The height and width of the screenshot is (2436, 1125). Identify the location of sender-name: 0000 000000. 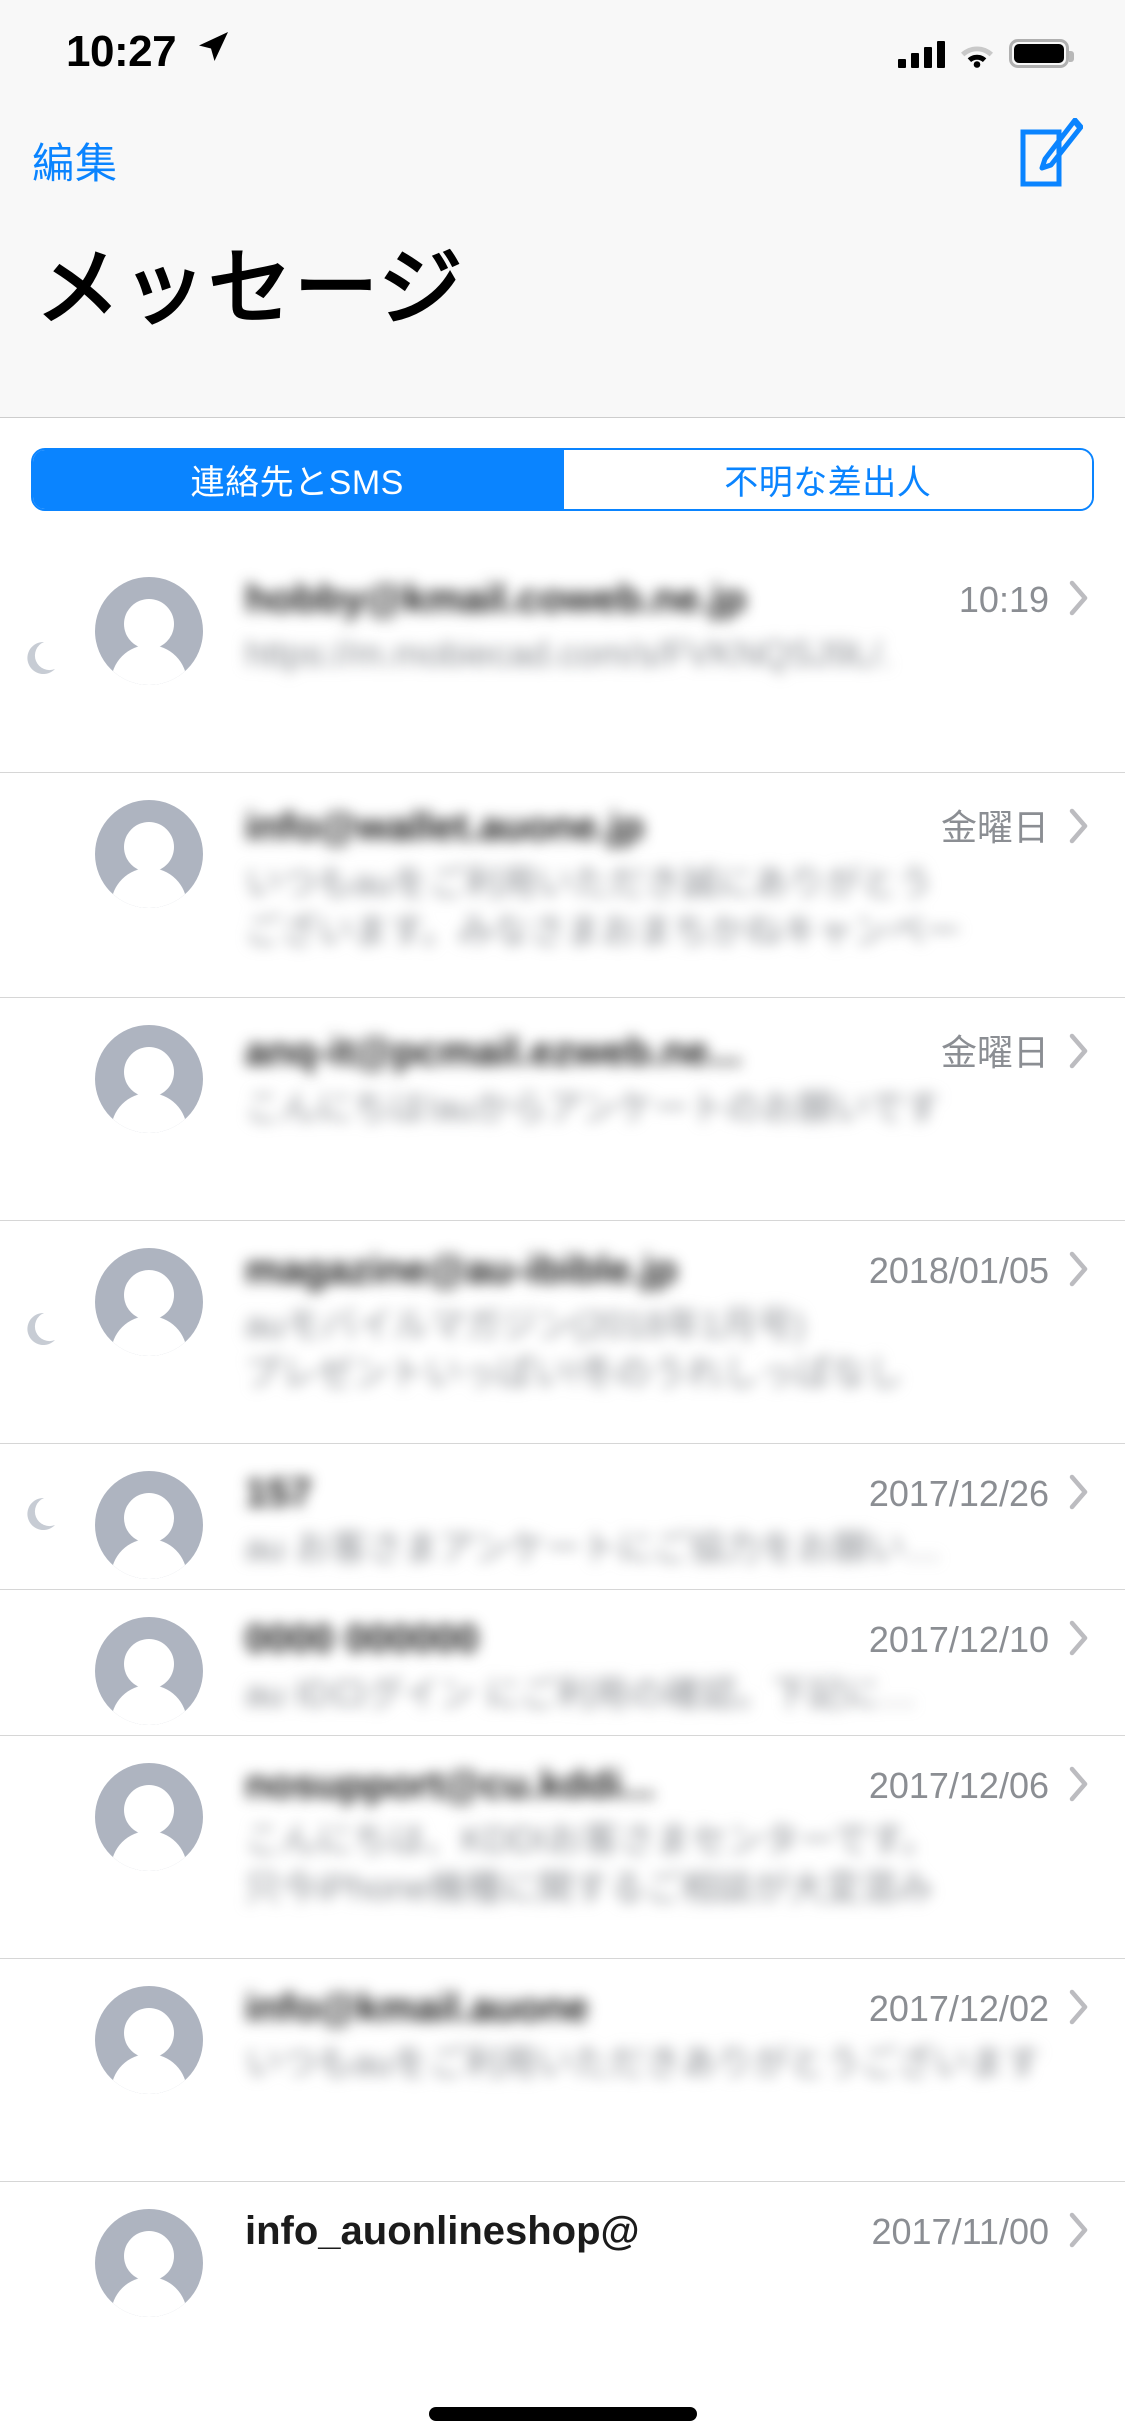
(362, 1639).